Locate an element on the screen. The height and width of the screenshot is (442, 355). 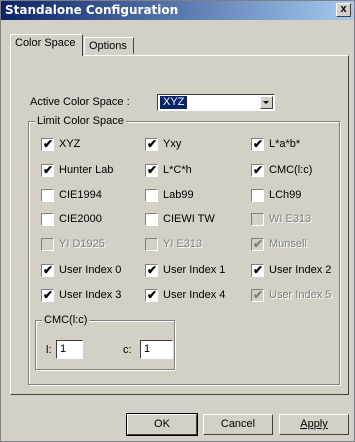
active-color-space-select: XYZ is located at coordinates (216, 102).